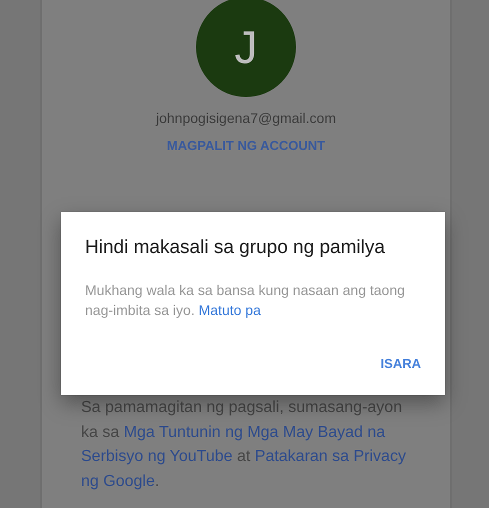 The image size is (489, 508). What do you see at coordinates (229, 310) in the screenshot?
I see `learn-more-link: Matuto pa` at bounding box center [229, 310].